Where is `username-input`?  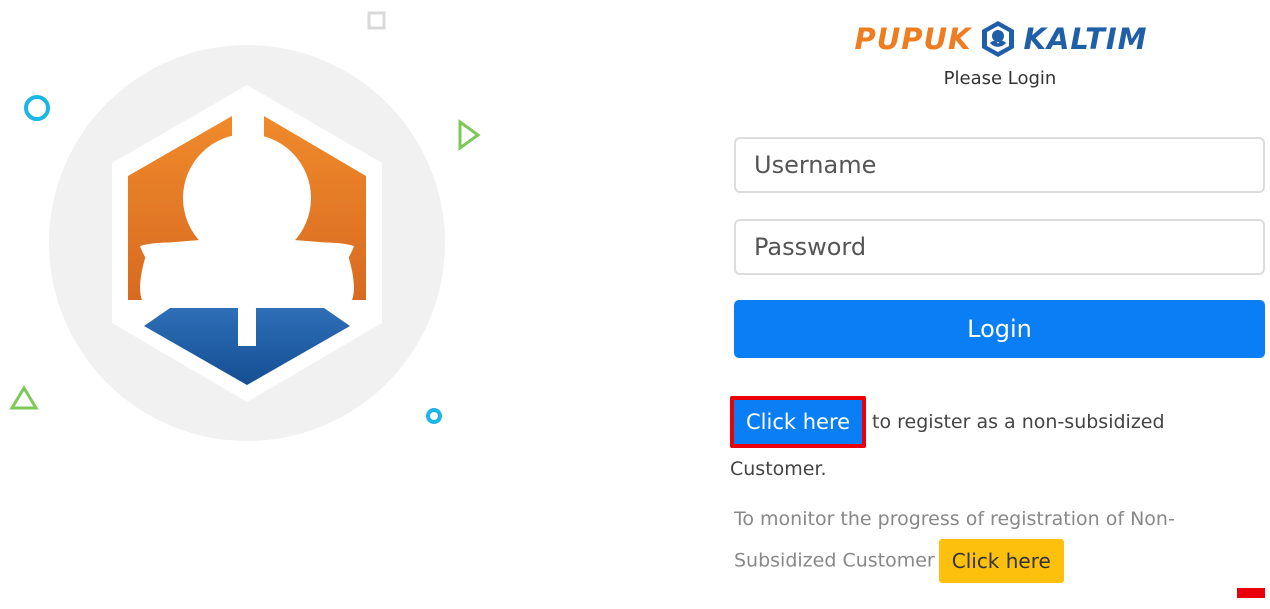
username-input is located at coordinates (999, 165).